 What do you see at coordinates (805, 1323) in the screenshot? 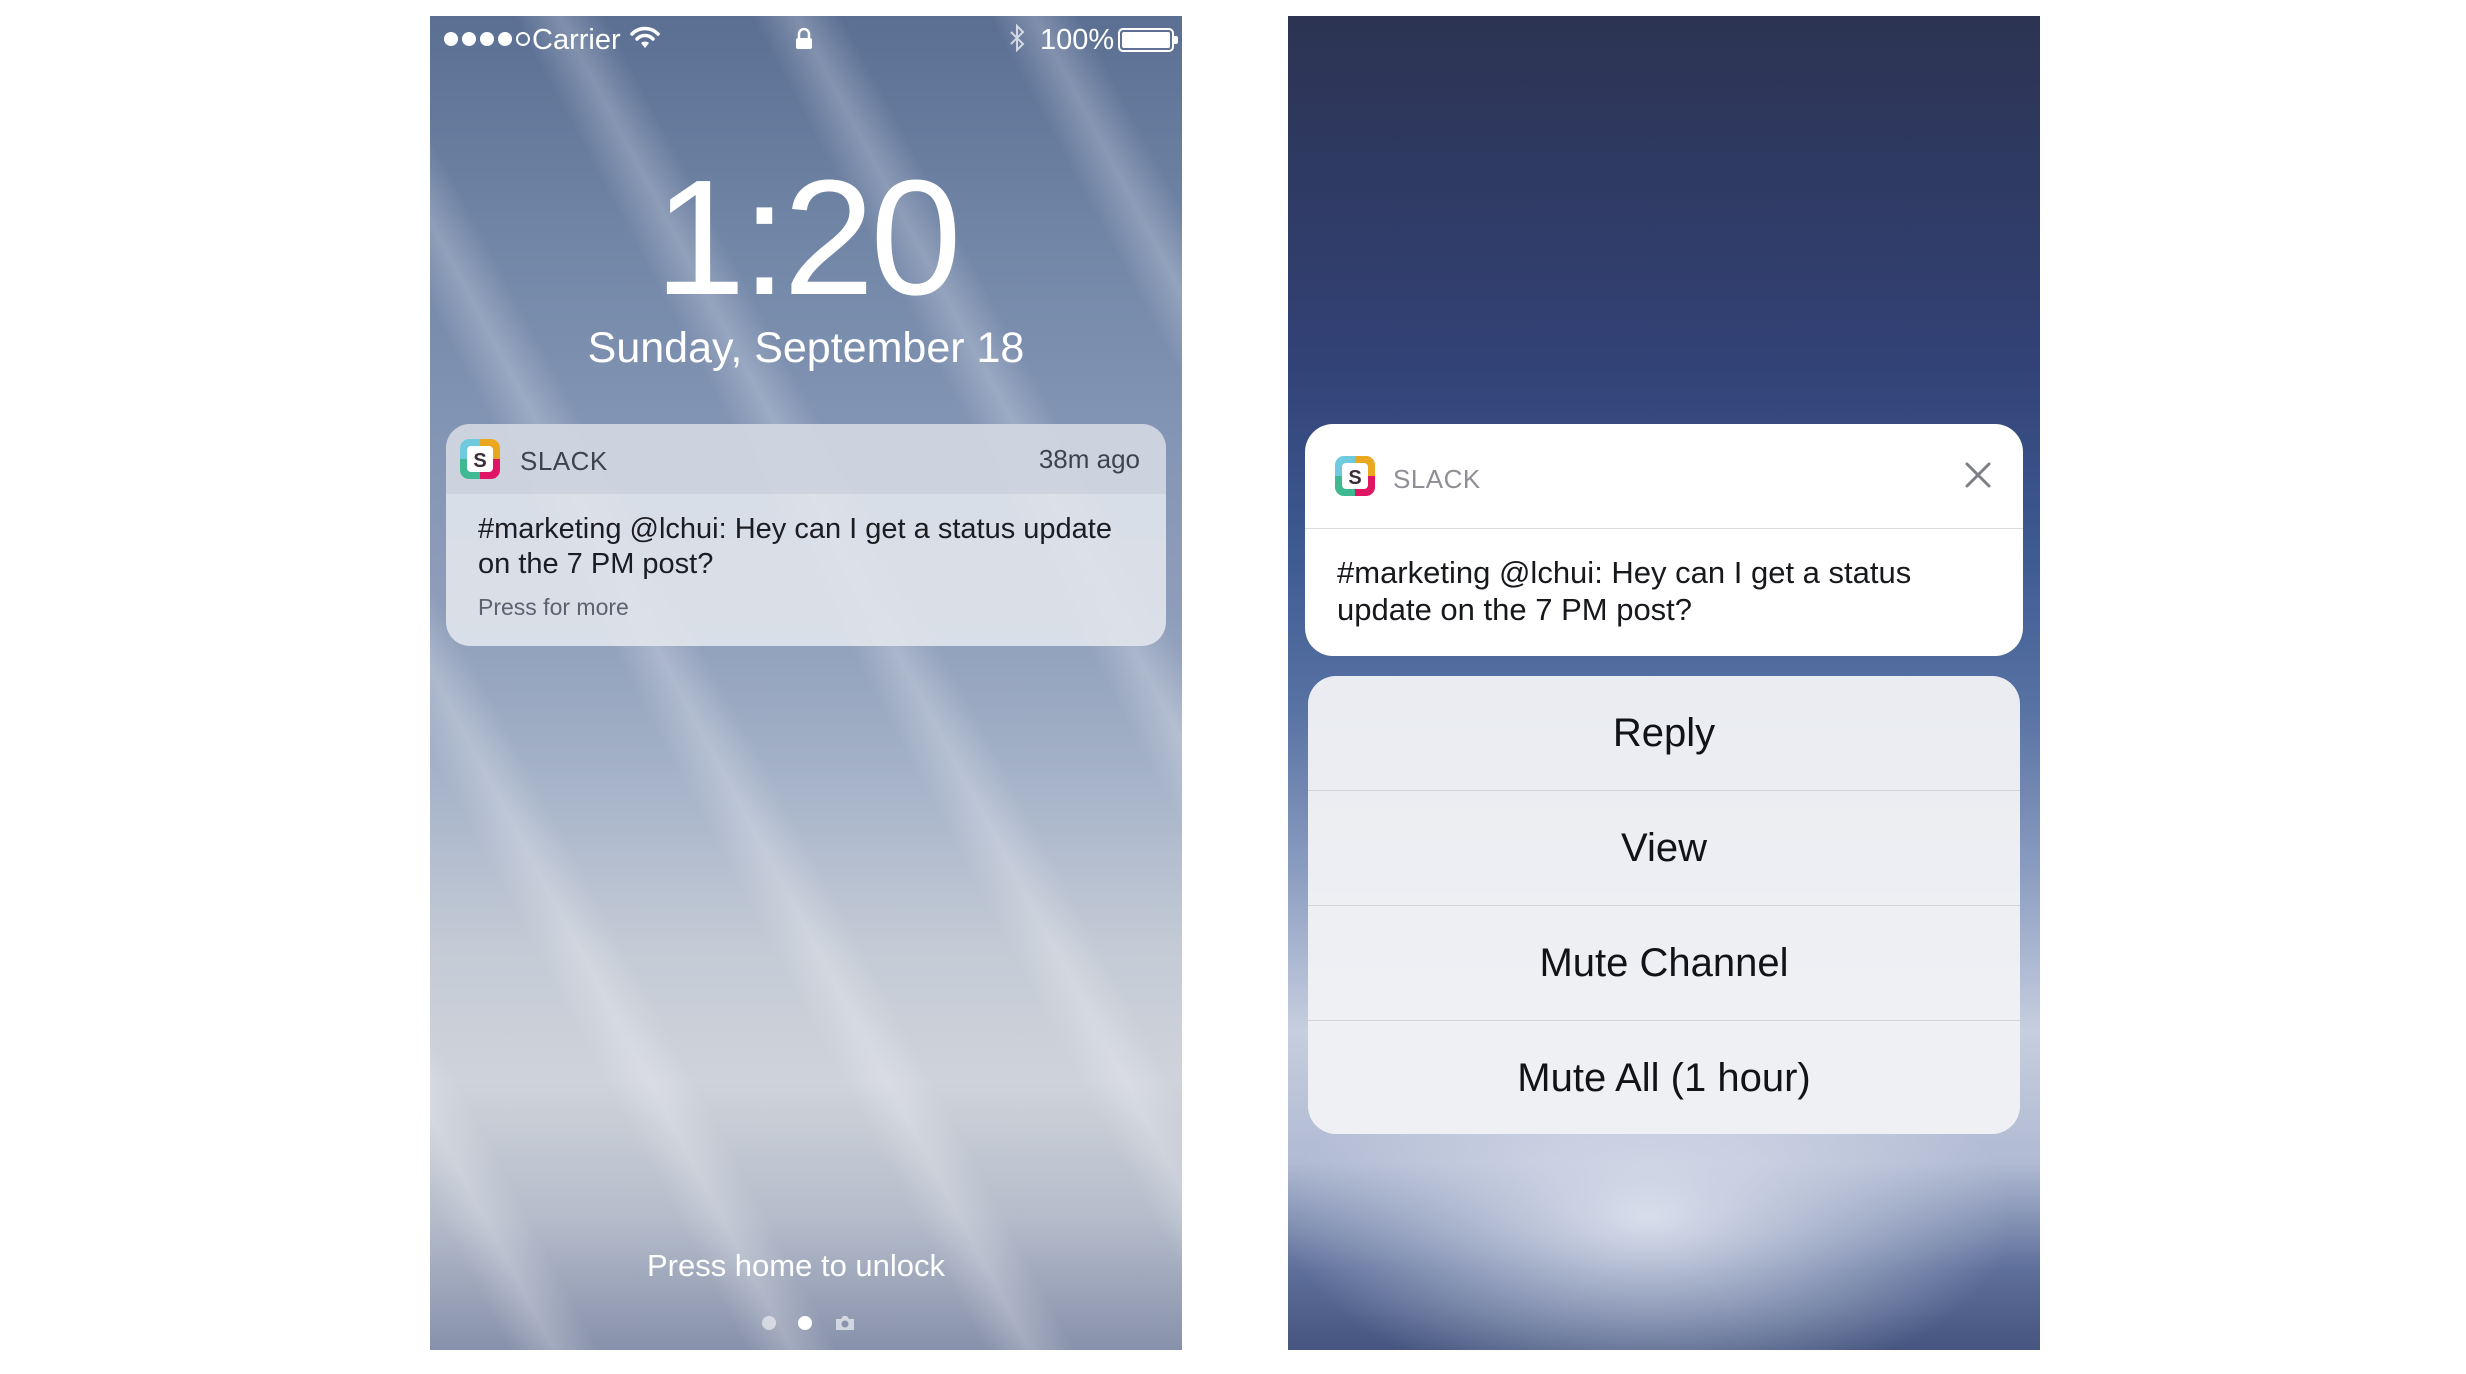
I see `page-dot-active` at bounding box center [805, 1323].